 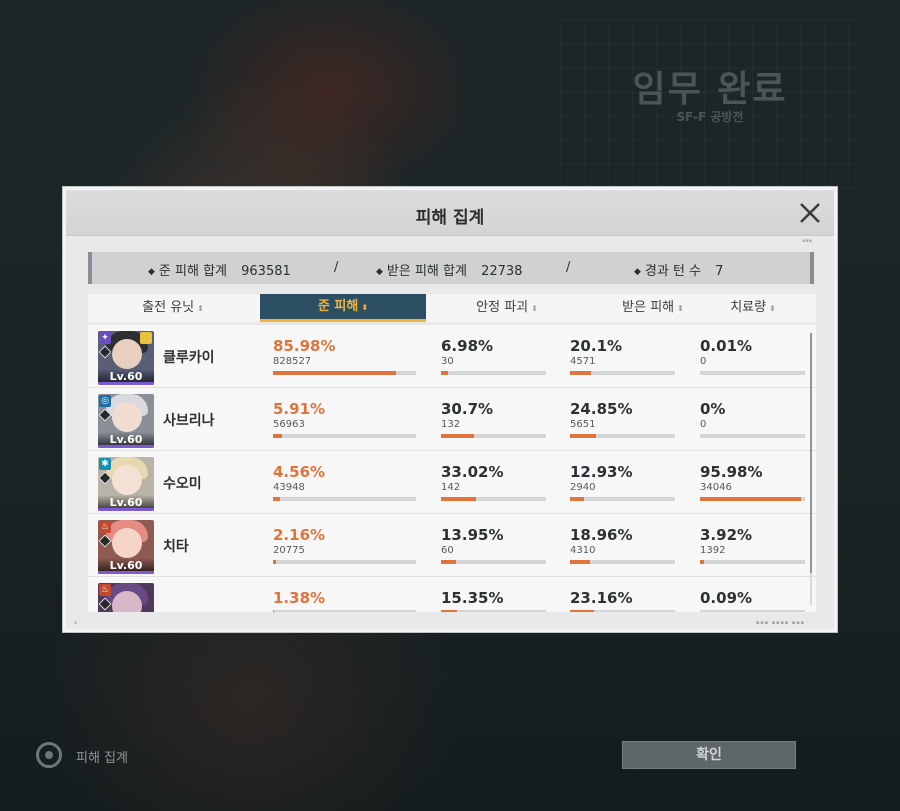 What do you see at coordinates (673, 271) in the screenshot?
I see `turn-count-label: 경과 턴 수` at bounding box center [673, 271].